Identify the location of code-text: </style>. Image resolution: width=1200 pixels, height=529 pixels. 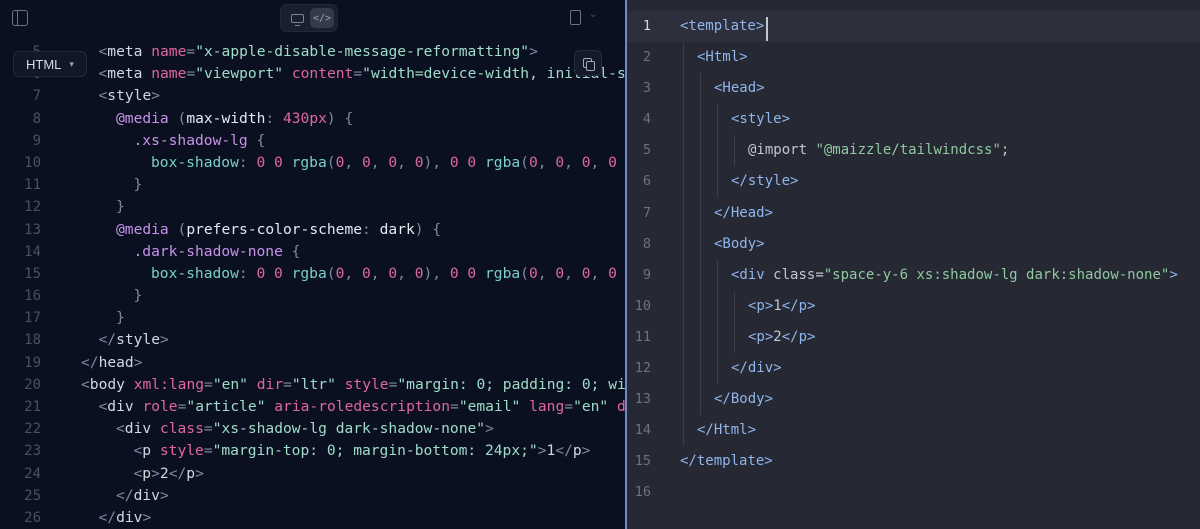
(764, 181).